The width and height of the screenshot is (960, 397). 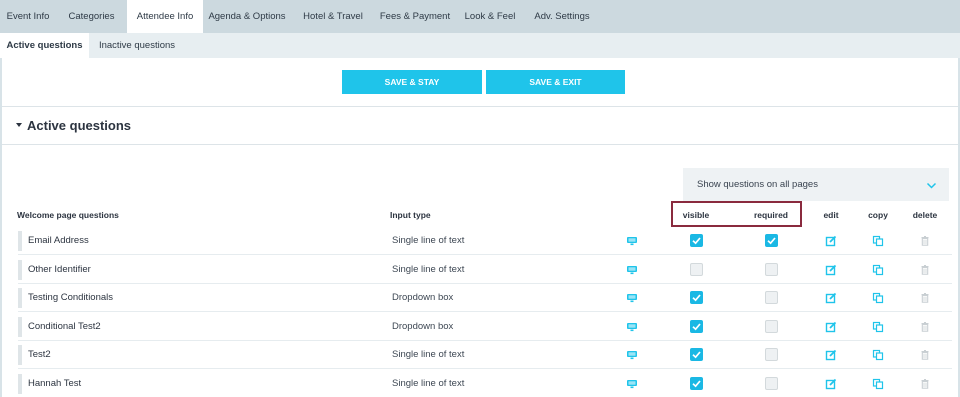 I want to click on tab-fees-payment: Fees & Payment, so click(x=415, y=16).